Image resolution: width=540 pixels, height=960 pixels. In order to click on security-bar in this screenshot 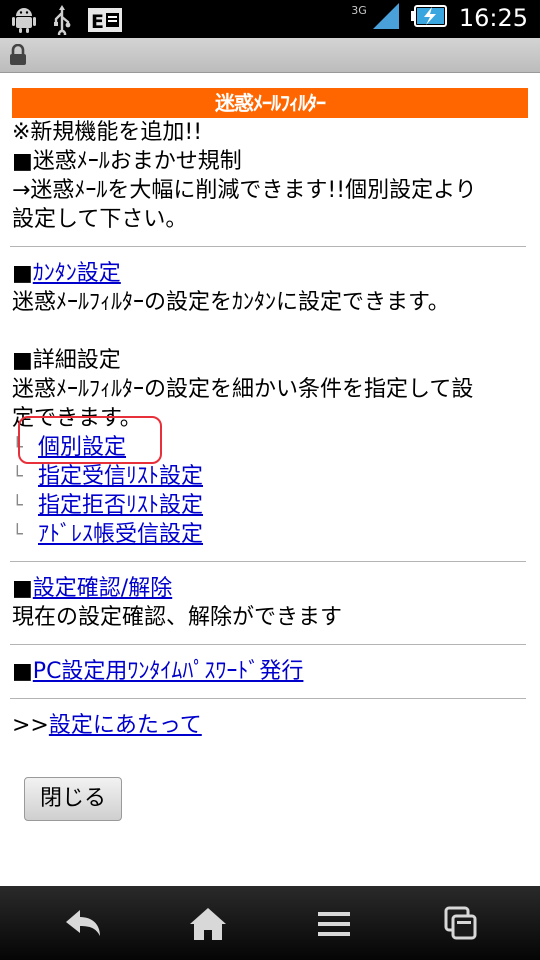, I will do `click(270, 55)`.